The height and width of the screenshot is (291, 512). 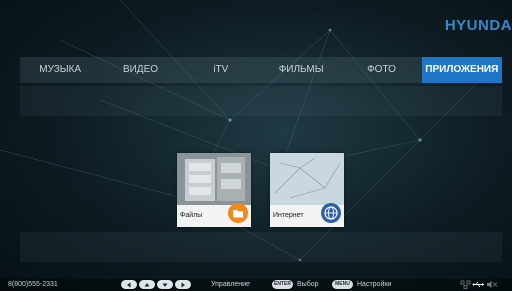 I want to click on arrow-left-icon, so click(x=129, y=284).